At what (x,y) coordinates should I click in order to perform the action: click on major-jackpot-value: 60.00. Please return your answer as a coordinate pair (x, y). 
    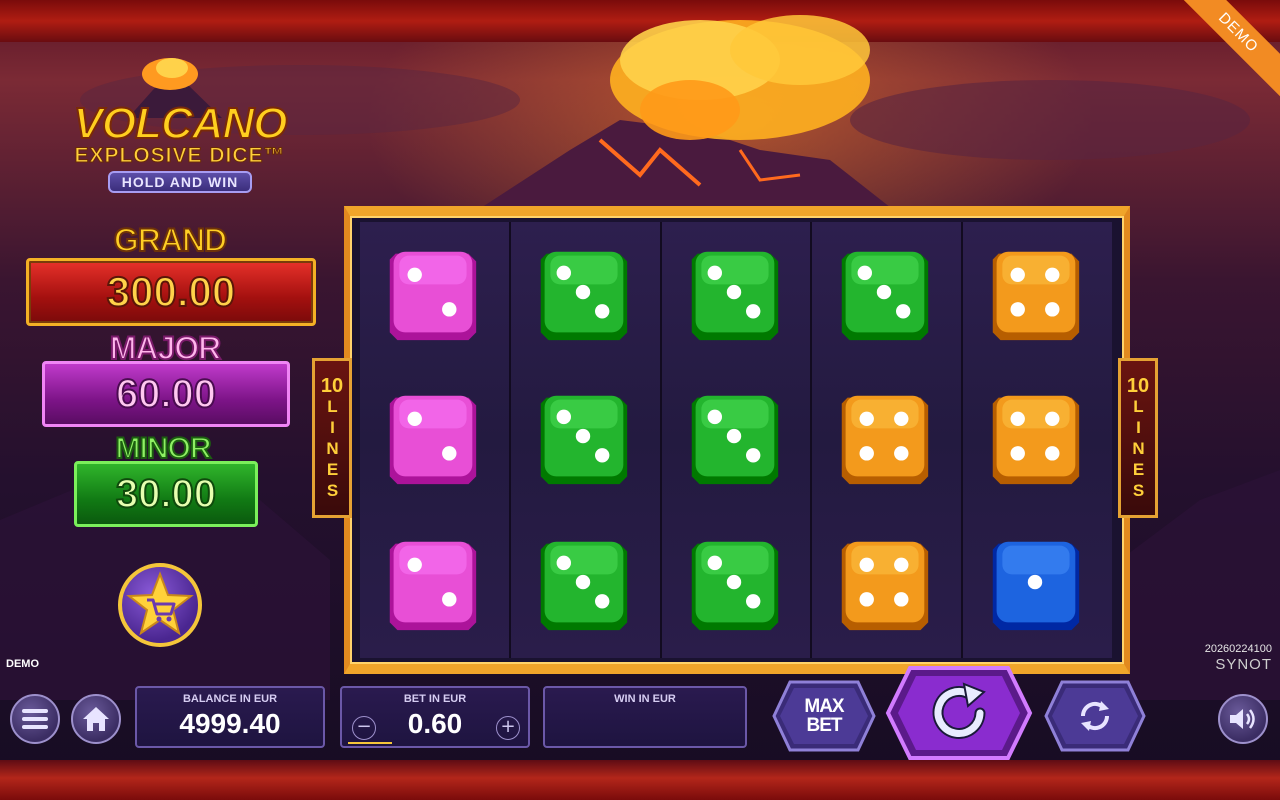
    Looking at the image, I should click on (166, 394).